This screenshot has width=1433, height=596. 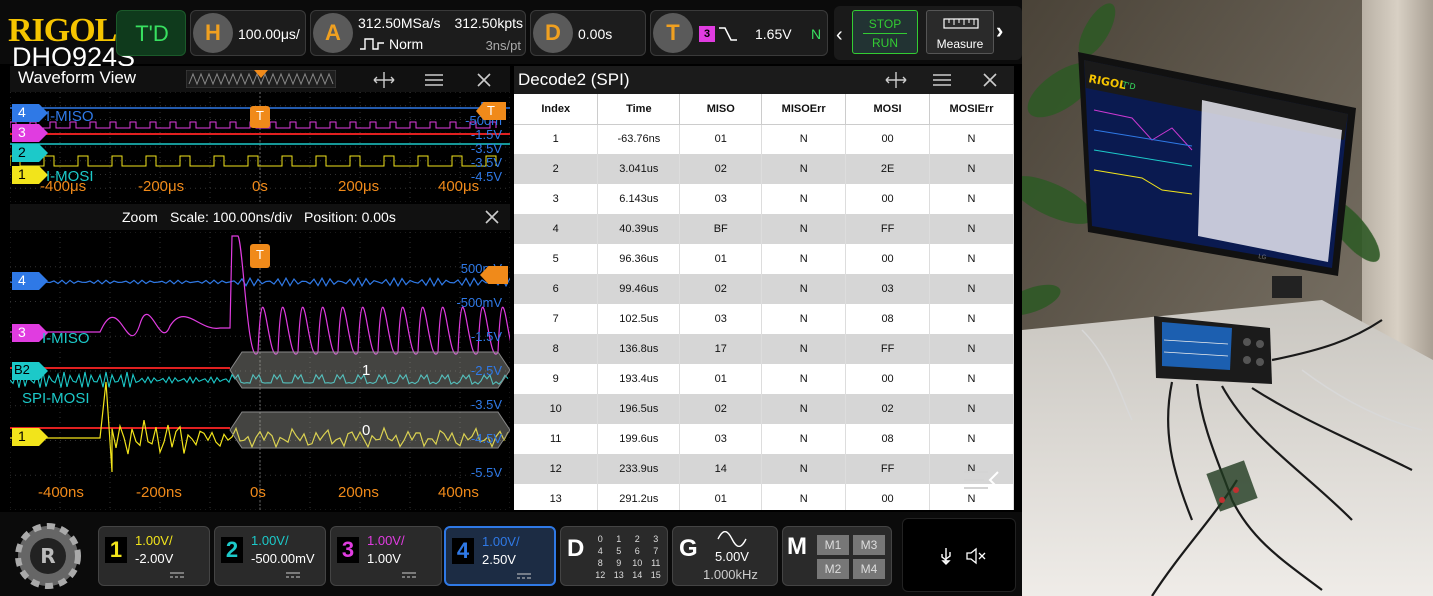 What do you see at coordinates (260, 117) in the screenshot?
I see `trigger-position-marker: T` at bounding box center [260, 117].